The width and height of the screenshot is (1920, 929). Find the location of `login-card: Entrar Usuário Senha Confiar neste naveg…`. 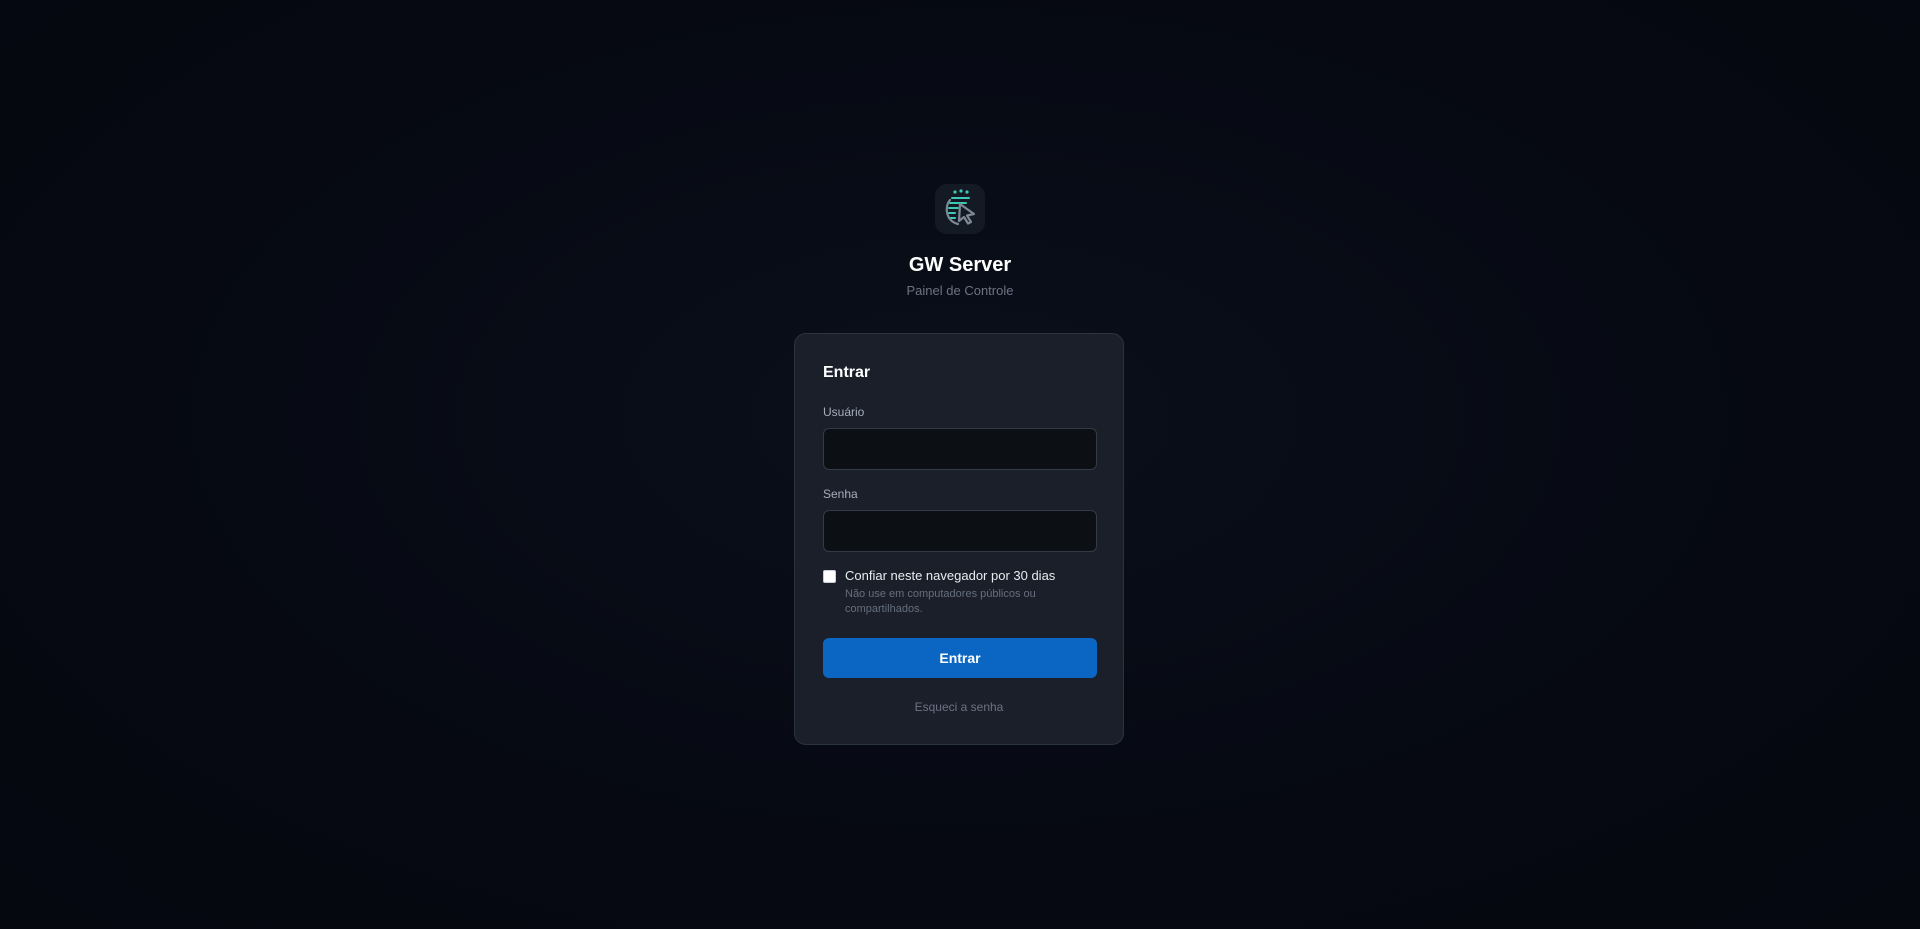

login-card: Entrar Usuário Senha Confiar neste naveg… is located at coordinates (959, 539).